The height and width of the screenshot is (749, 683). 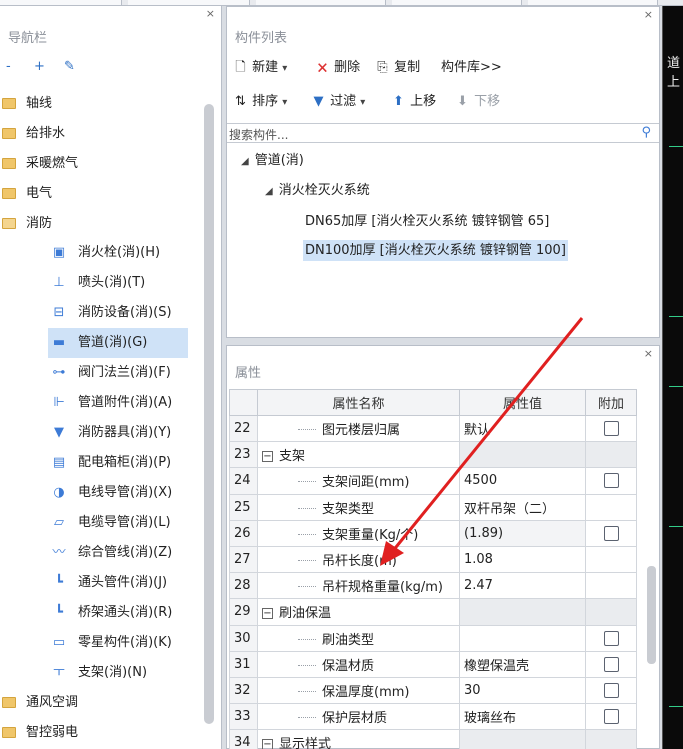 I want to click on annotation-arrow-shaft, so click(x=487, y=435).